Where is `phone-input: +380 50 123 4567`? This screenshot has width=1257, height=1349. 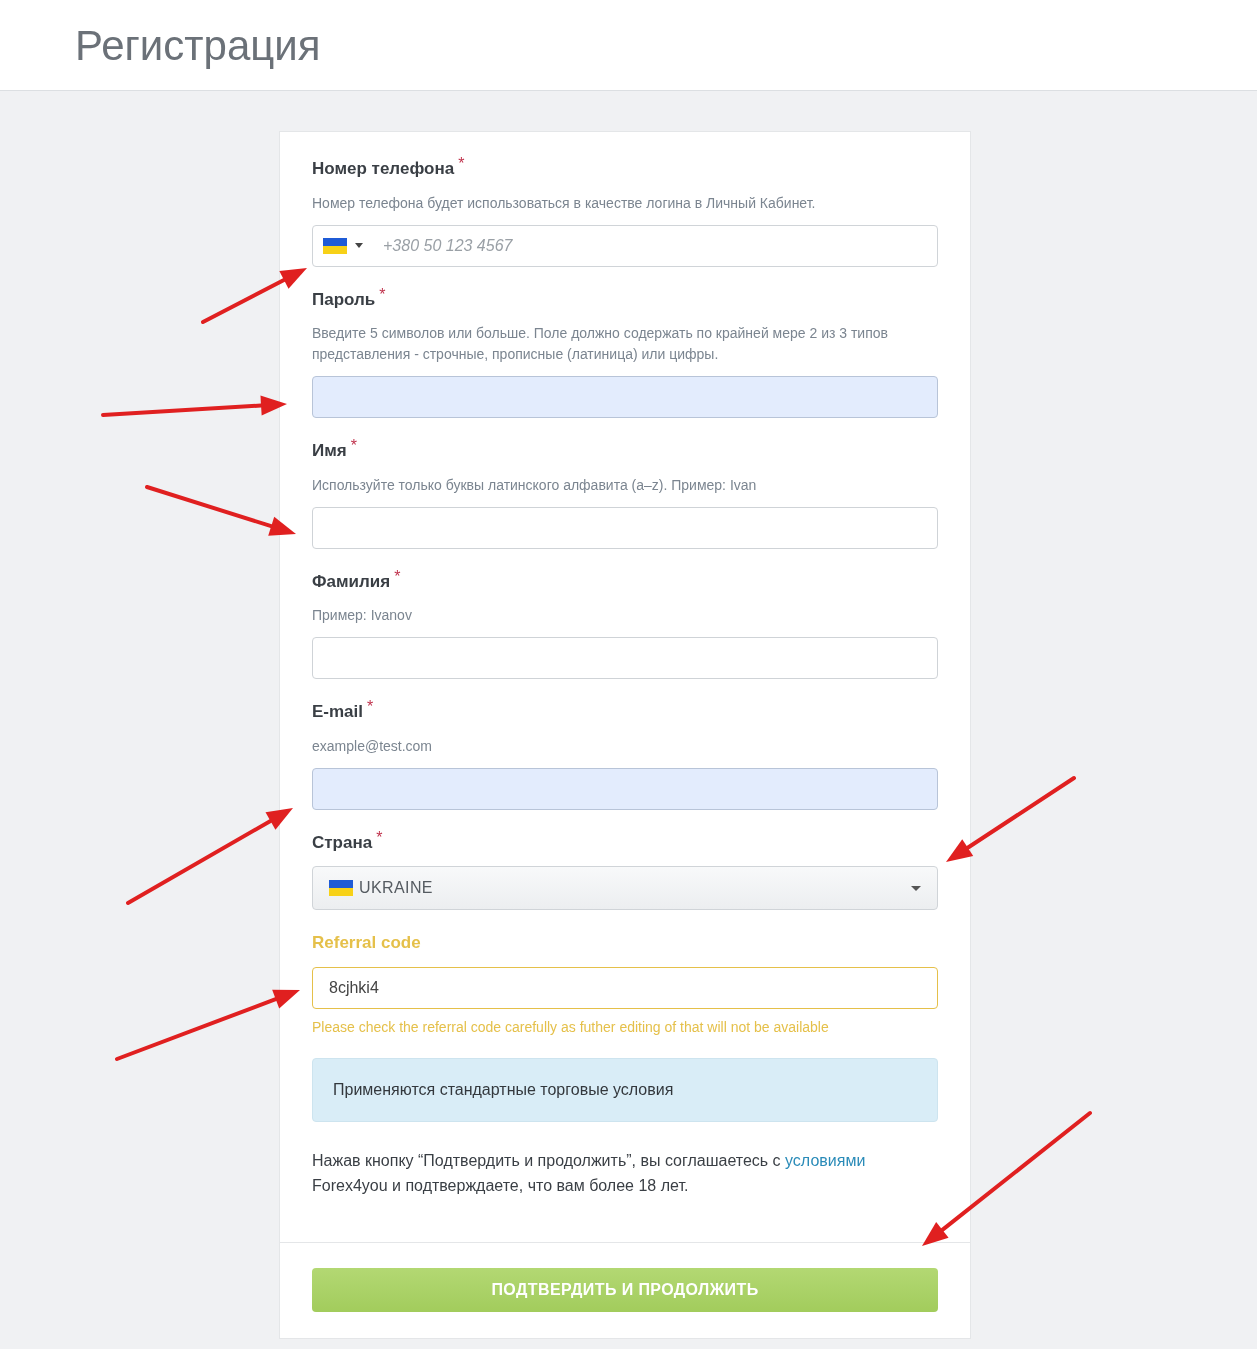
phone-input: +380 50 123 4567 is located at coordinates (655, 245).